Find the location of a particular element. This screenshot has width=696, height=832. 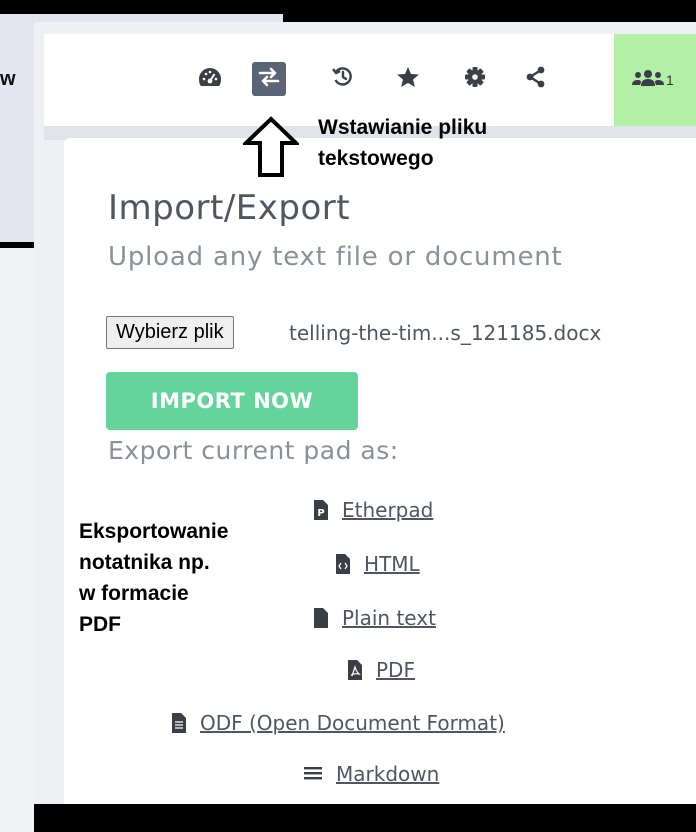

import-export-icon is located at coordinates (269, 79).